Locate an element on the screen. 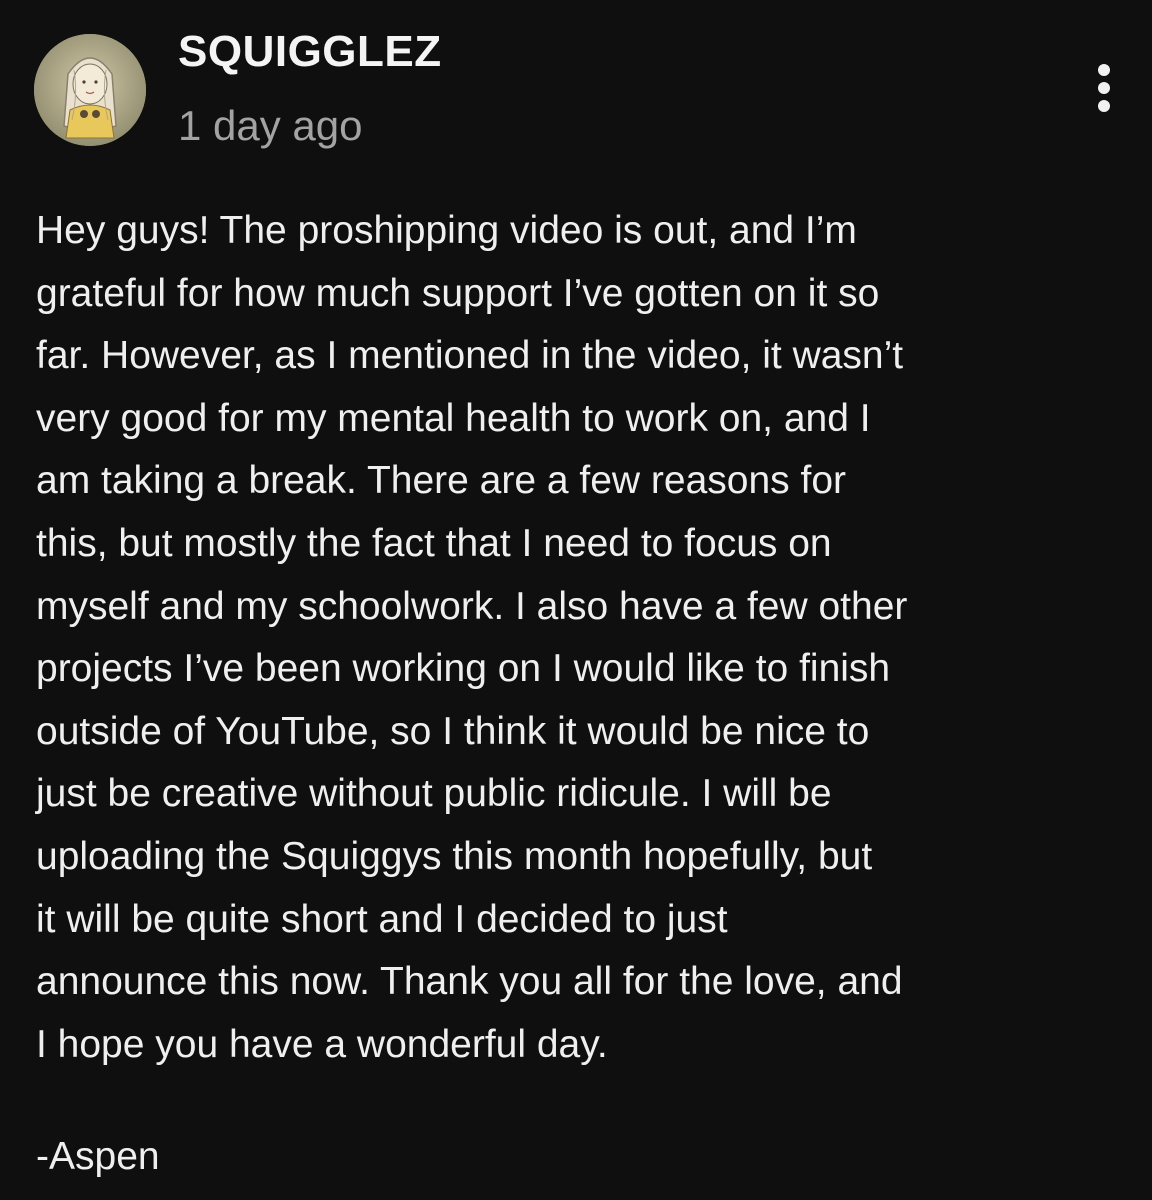  comment-body-line: I hope you have a wonderful day. is located at coordinates (322, 1044).